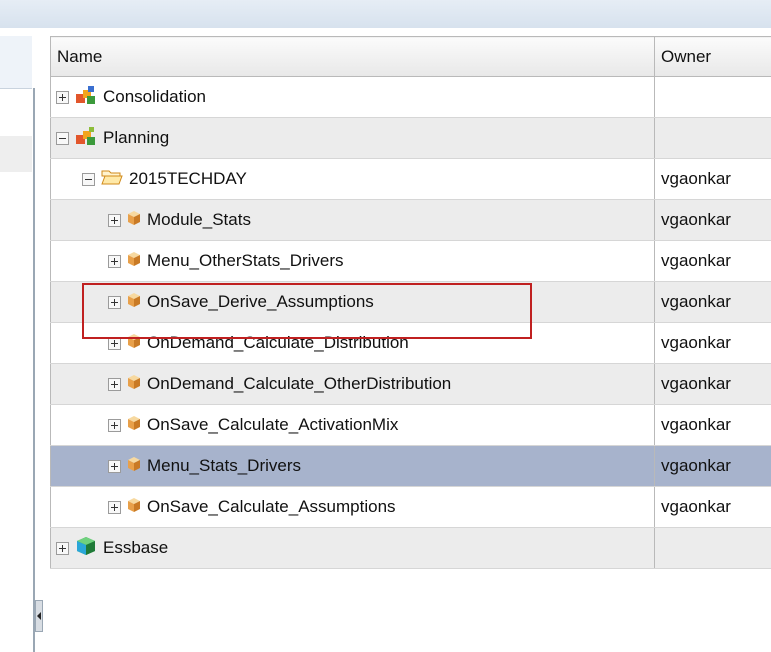 Image resolution: width=771 pixels, height=652 pixels. I want to click on tree-row: Menu_OtherStats_Drivers vgaonkar, so click(410, 261).